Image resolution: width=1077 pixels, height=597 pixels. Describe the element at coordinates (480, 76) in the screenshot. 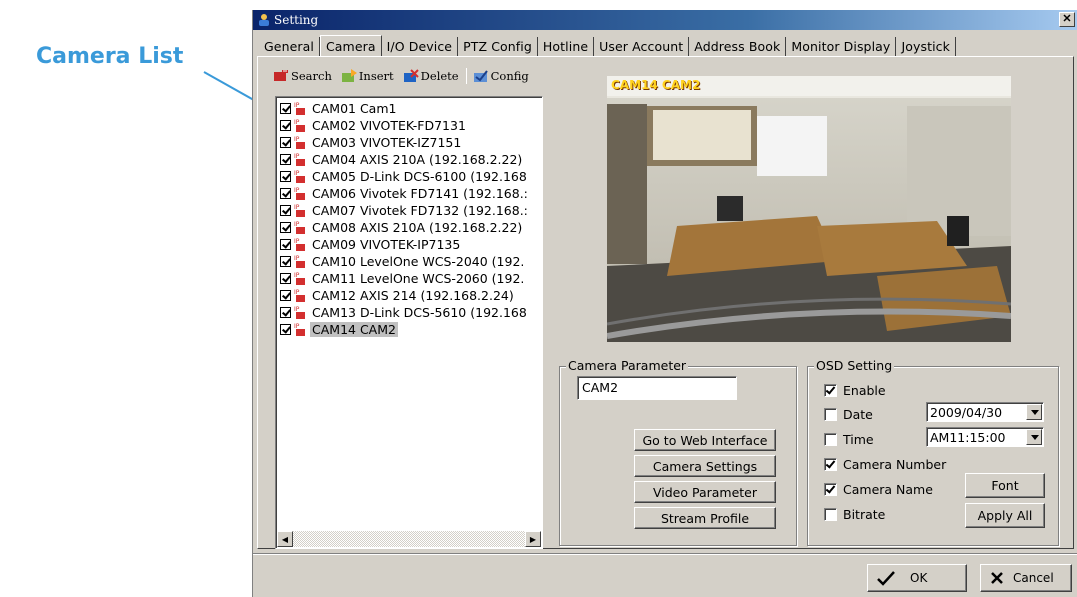

I see `config-icon` at that location.